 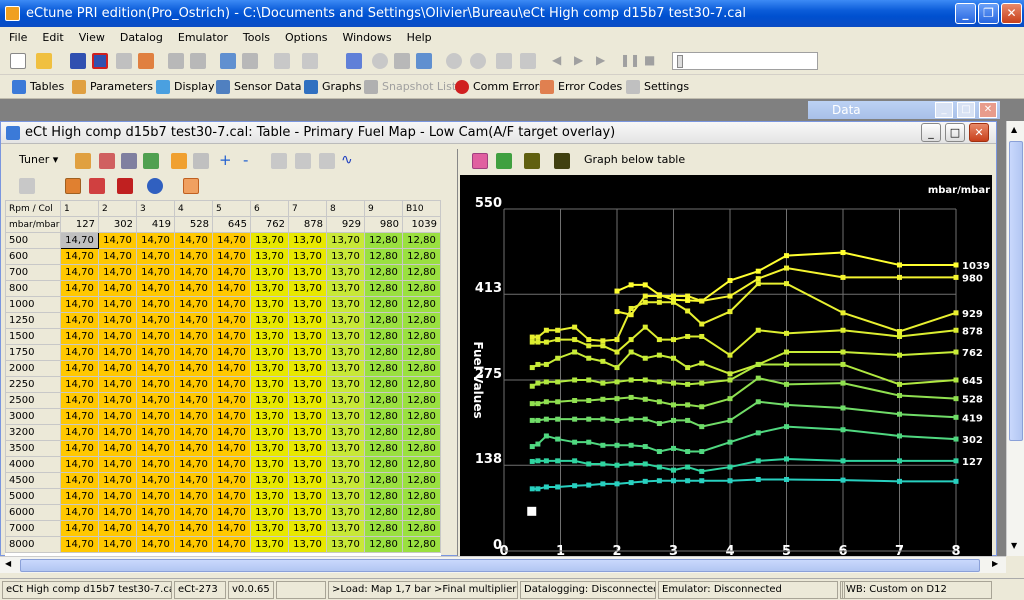 What do you see at coordinates (33, 528) in the screenshot?
I see `rpm-row-header: 7000` at bounding box center [33, 528].